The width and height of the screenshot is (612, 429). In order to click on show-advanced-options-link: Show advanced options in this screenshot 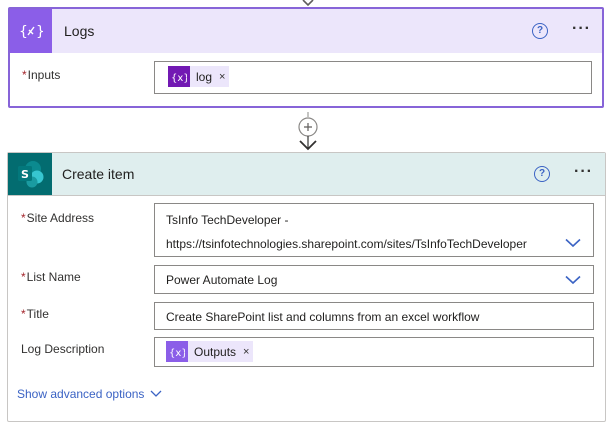, I will do `click(89, 394)`.